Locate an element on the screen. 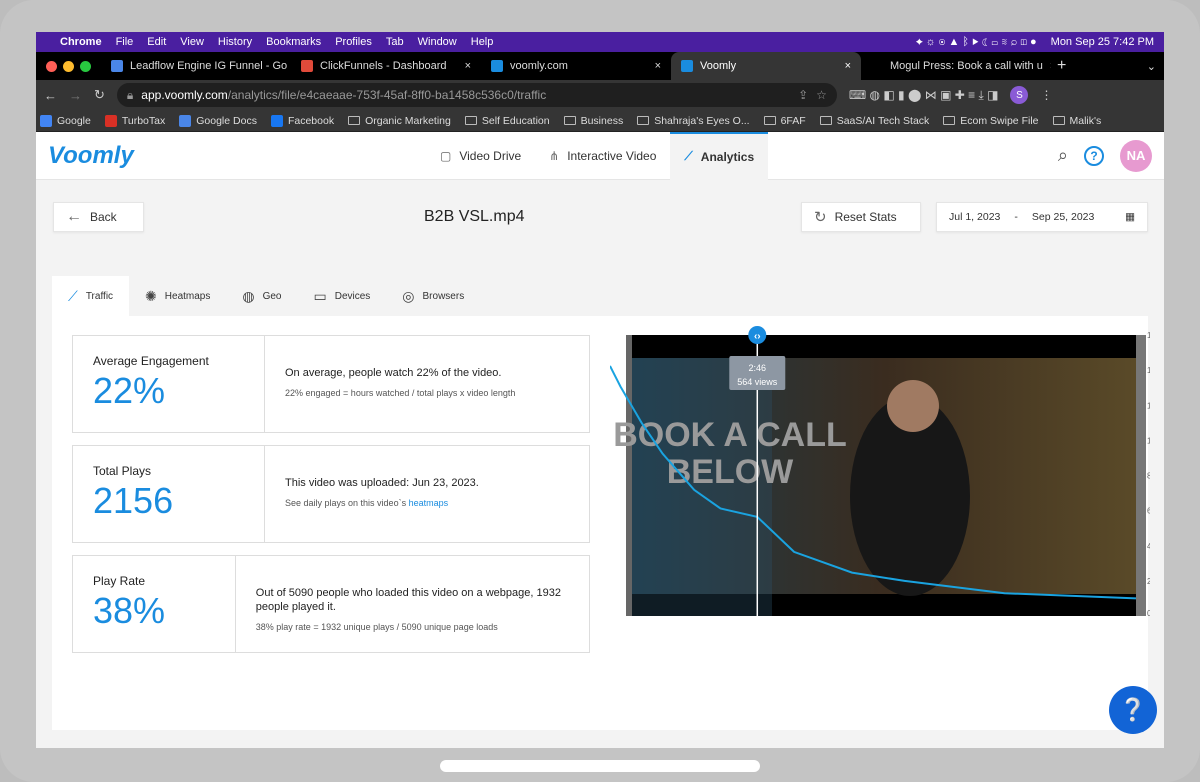 The width and height of the screenshot is (1200, 782). menu-file: File is located at coordinates (125, 42).